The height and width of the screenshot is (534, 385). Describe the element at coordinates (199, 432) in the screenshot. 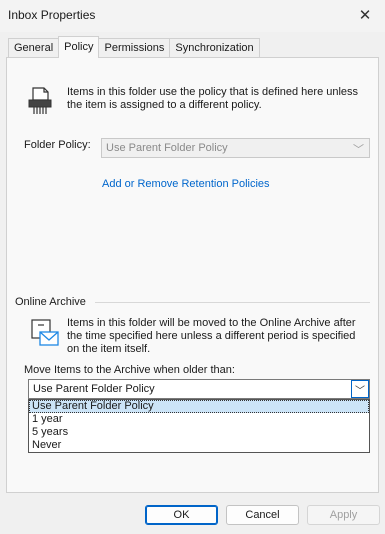

I see `dropdown-option-5-years: 5 years` at that location.